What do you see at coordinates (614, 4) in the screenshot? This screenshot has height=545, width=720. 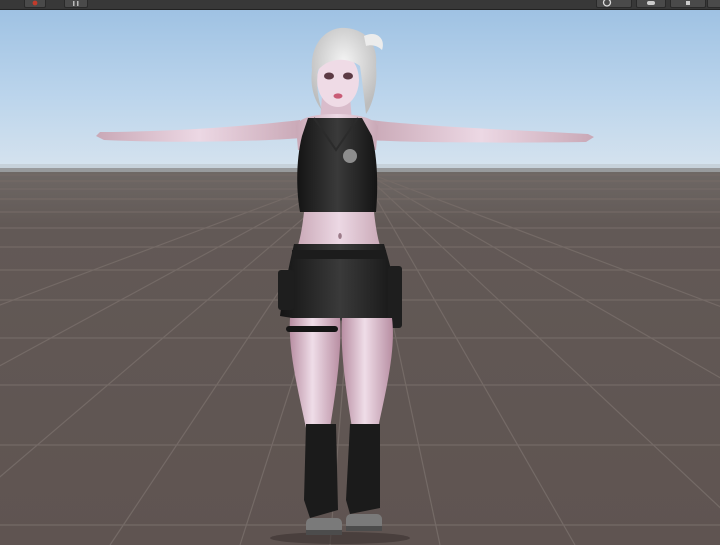 I see `collab-icon` at bounding box center [614, 4].